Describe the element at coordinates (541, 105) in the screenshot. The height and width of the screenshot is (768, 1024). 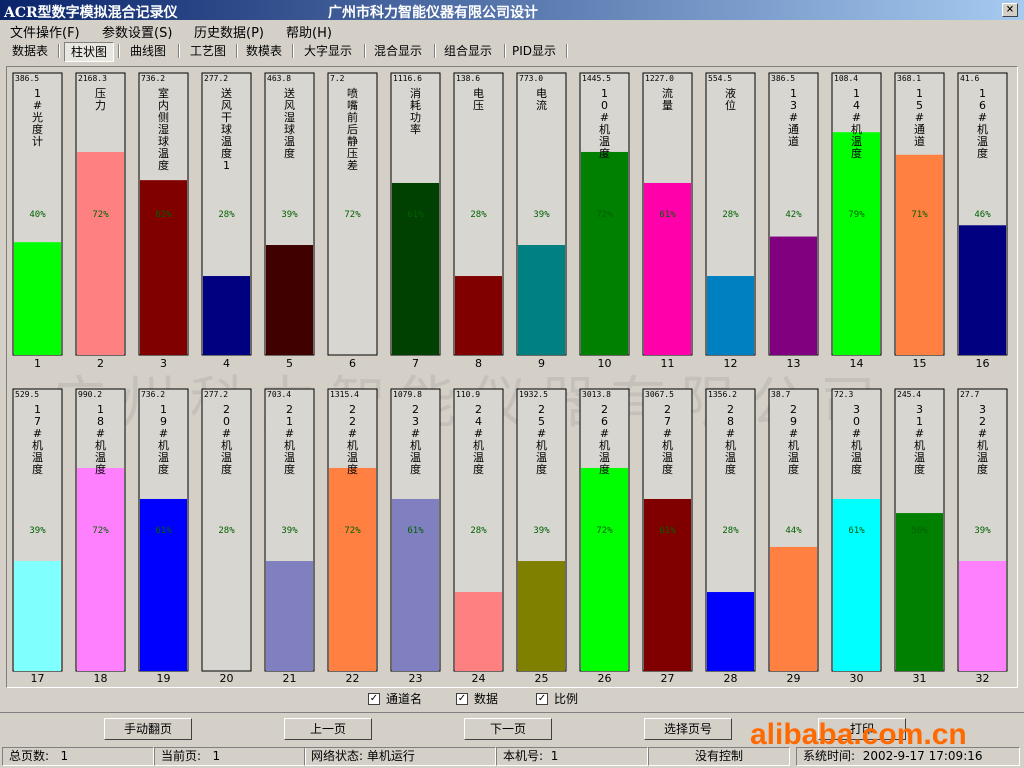
I see `channel-name-char: 流` at that location.